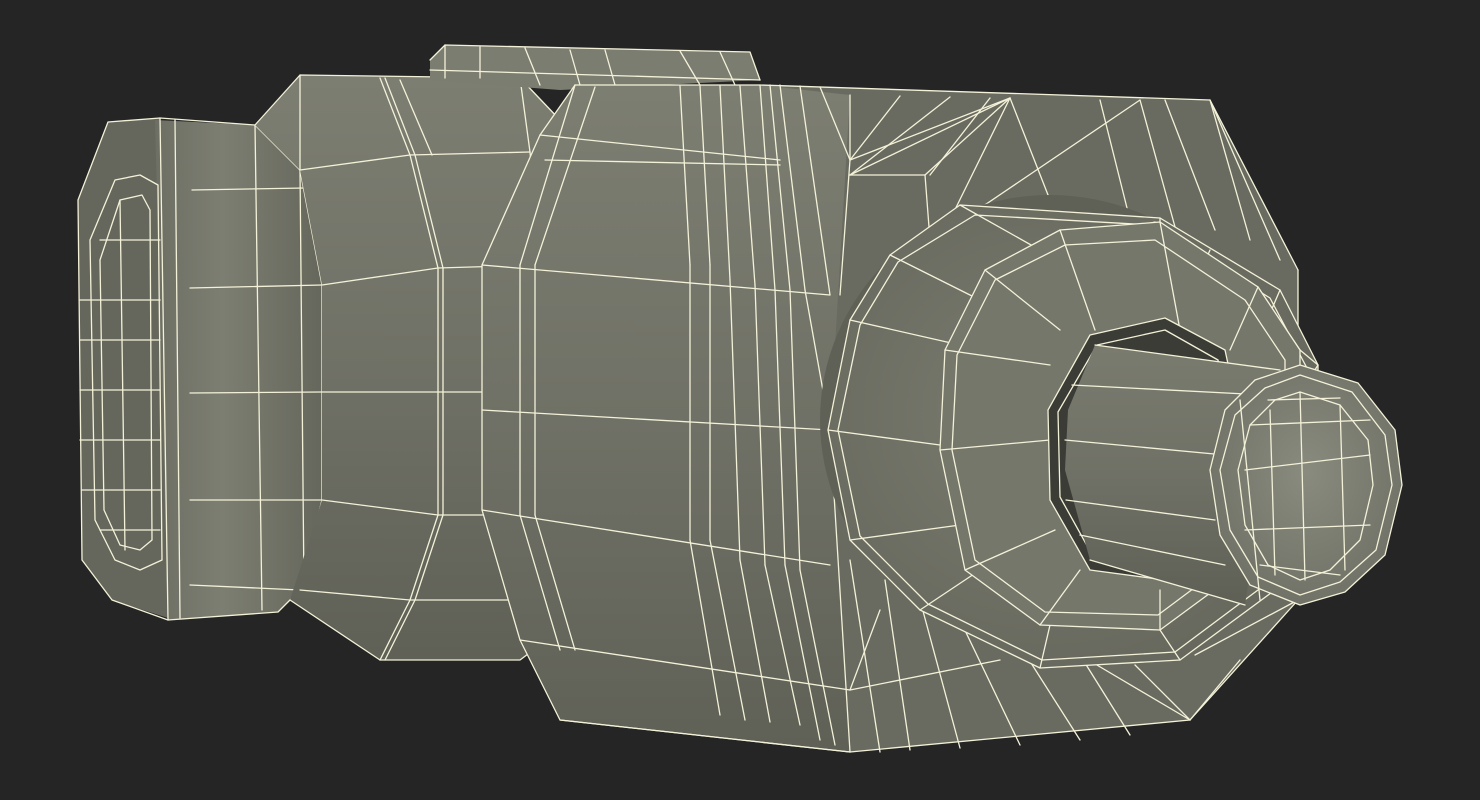  Describe the element at coordinates (200, 369) in the screenshot. I see `left-hex-nut` at that location.